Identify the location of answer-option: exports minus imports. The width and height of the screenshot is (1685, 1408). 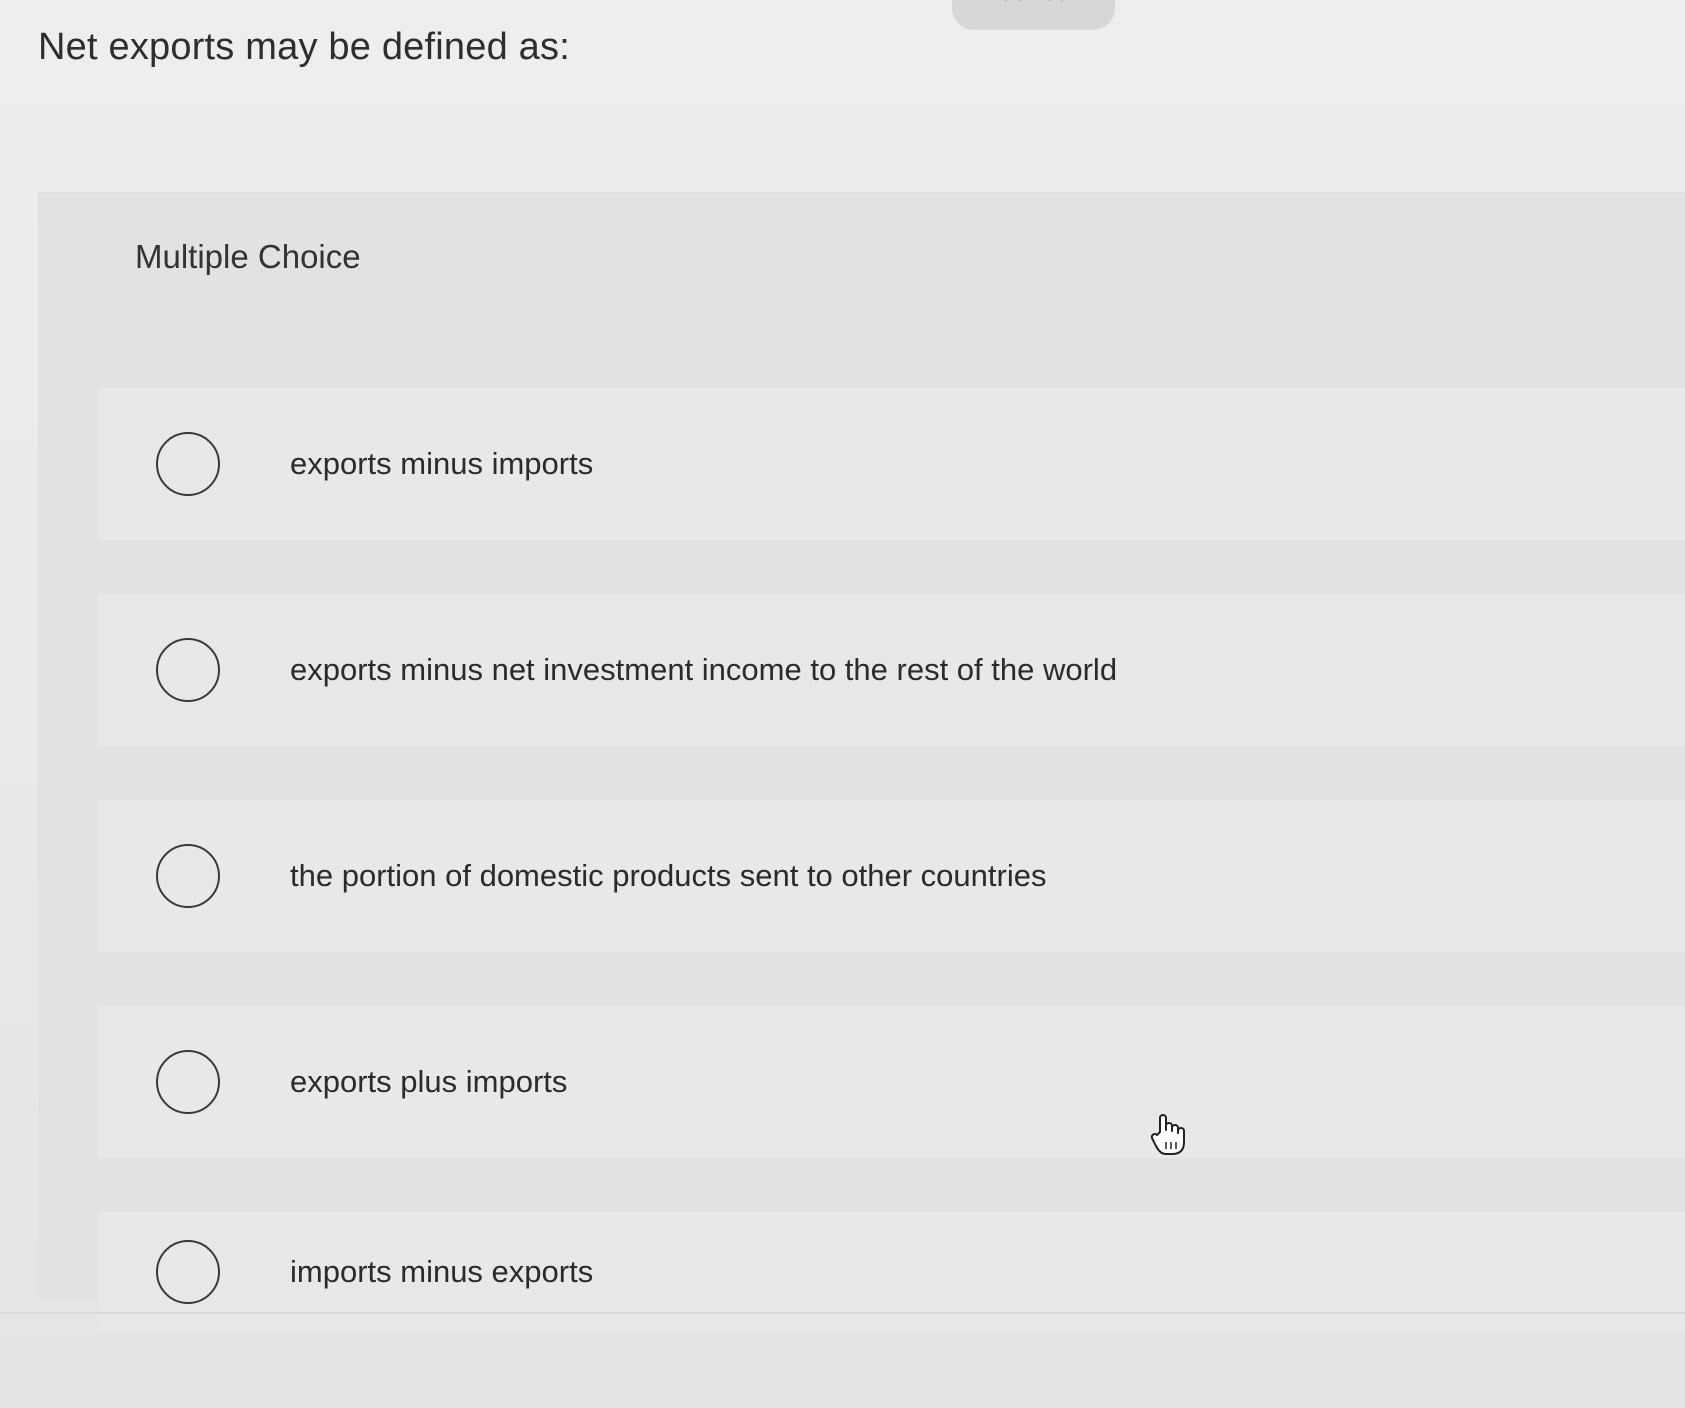
(891, 464).